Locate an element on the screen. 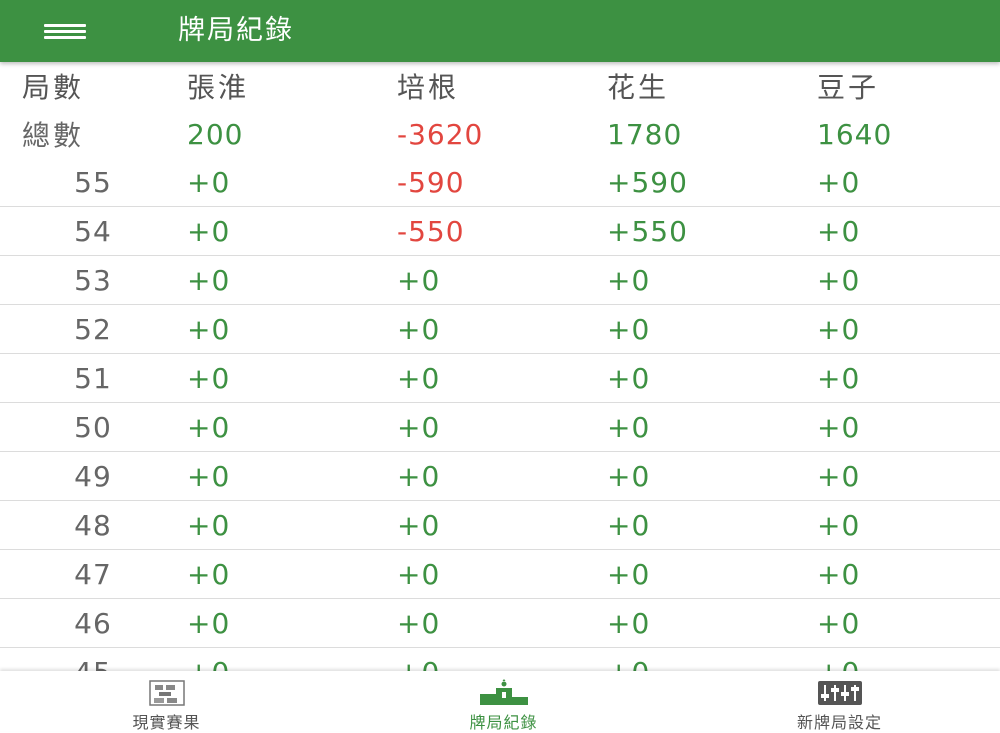  nav-item-new-game-settings: 新牌局設定 is located at coordinates (836, 701).